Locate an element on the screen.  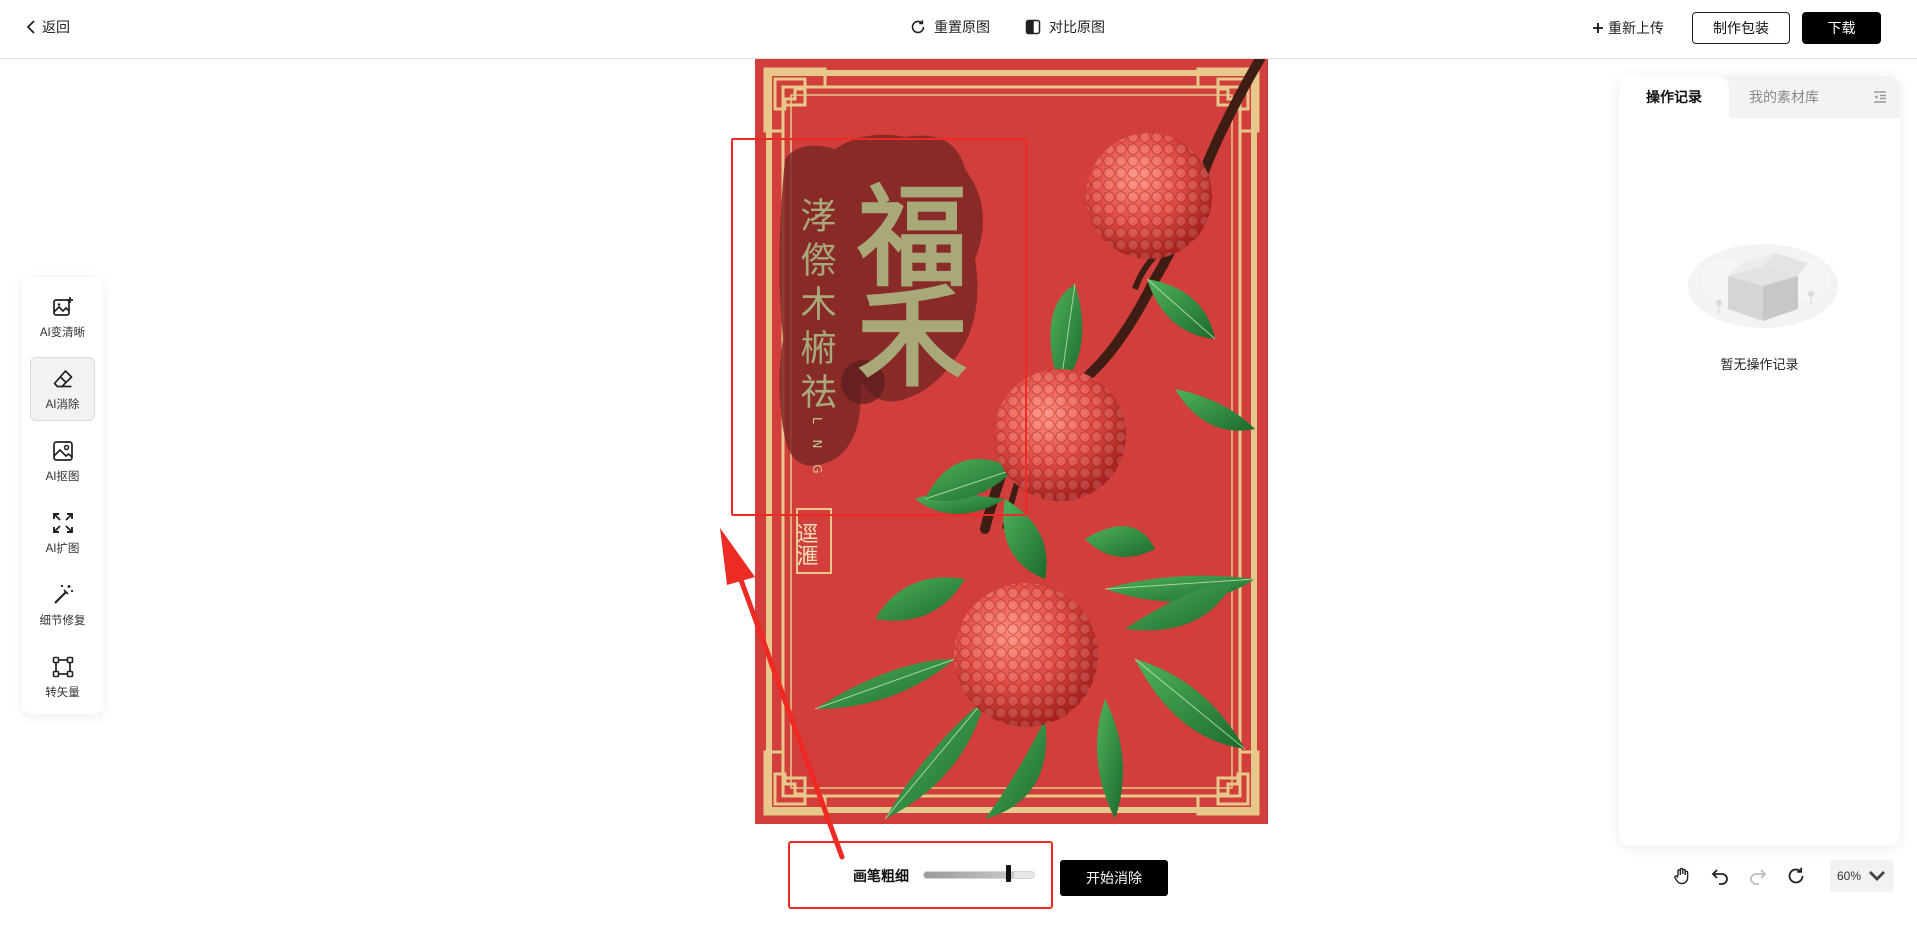
tool-ai-enhance: AI变清晰 is located at coordinates (62, 317).